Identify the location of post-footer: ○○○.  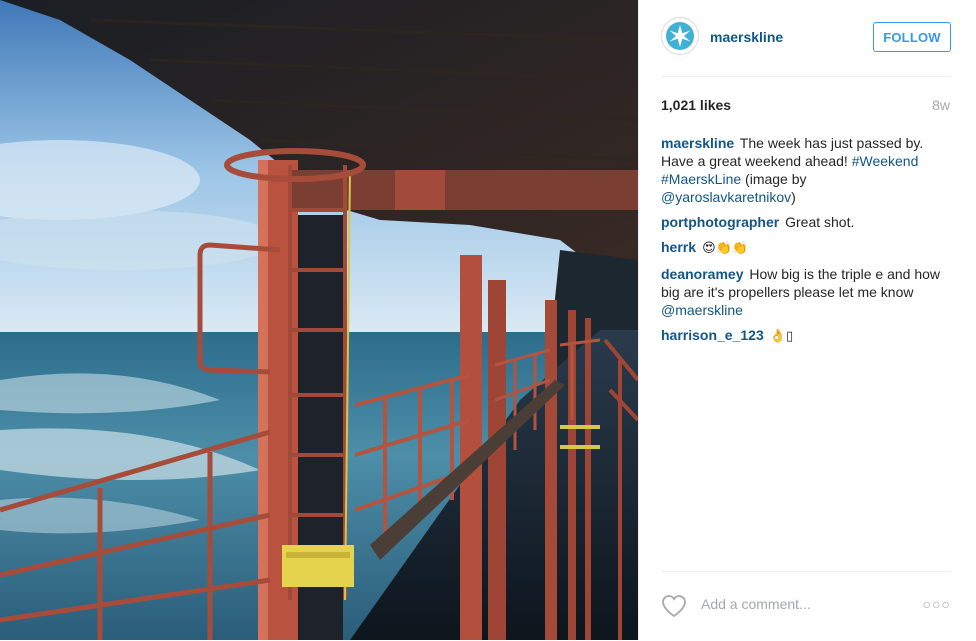
(806, 606).